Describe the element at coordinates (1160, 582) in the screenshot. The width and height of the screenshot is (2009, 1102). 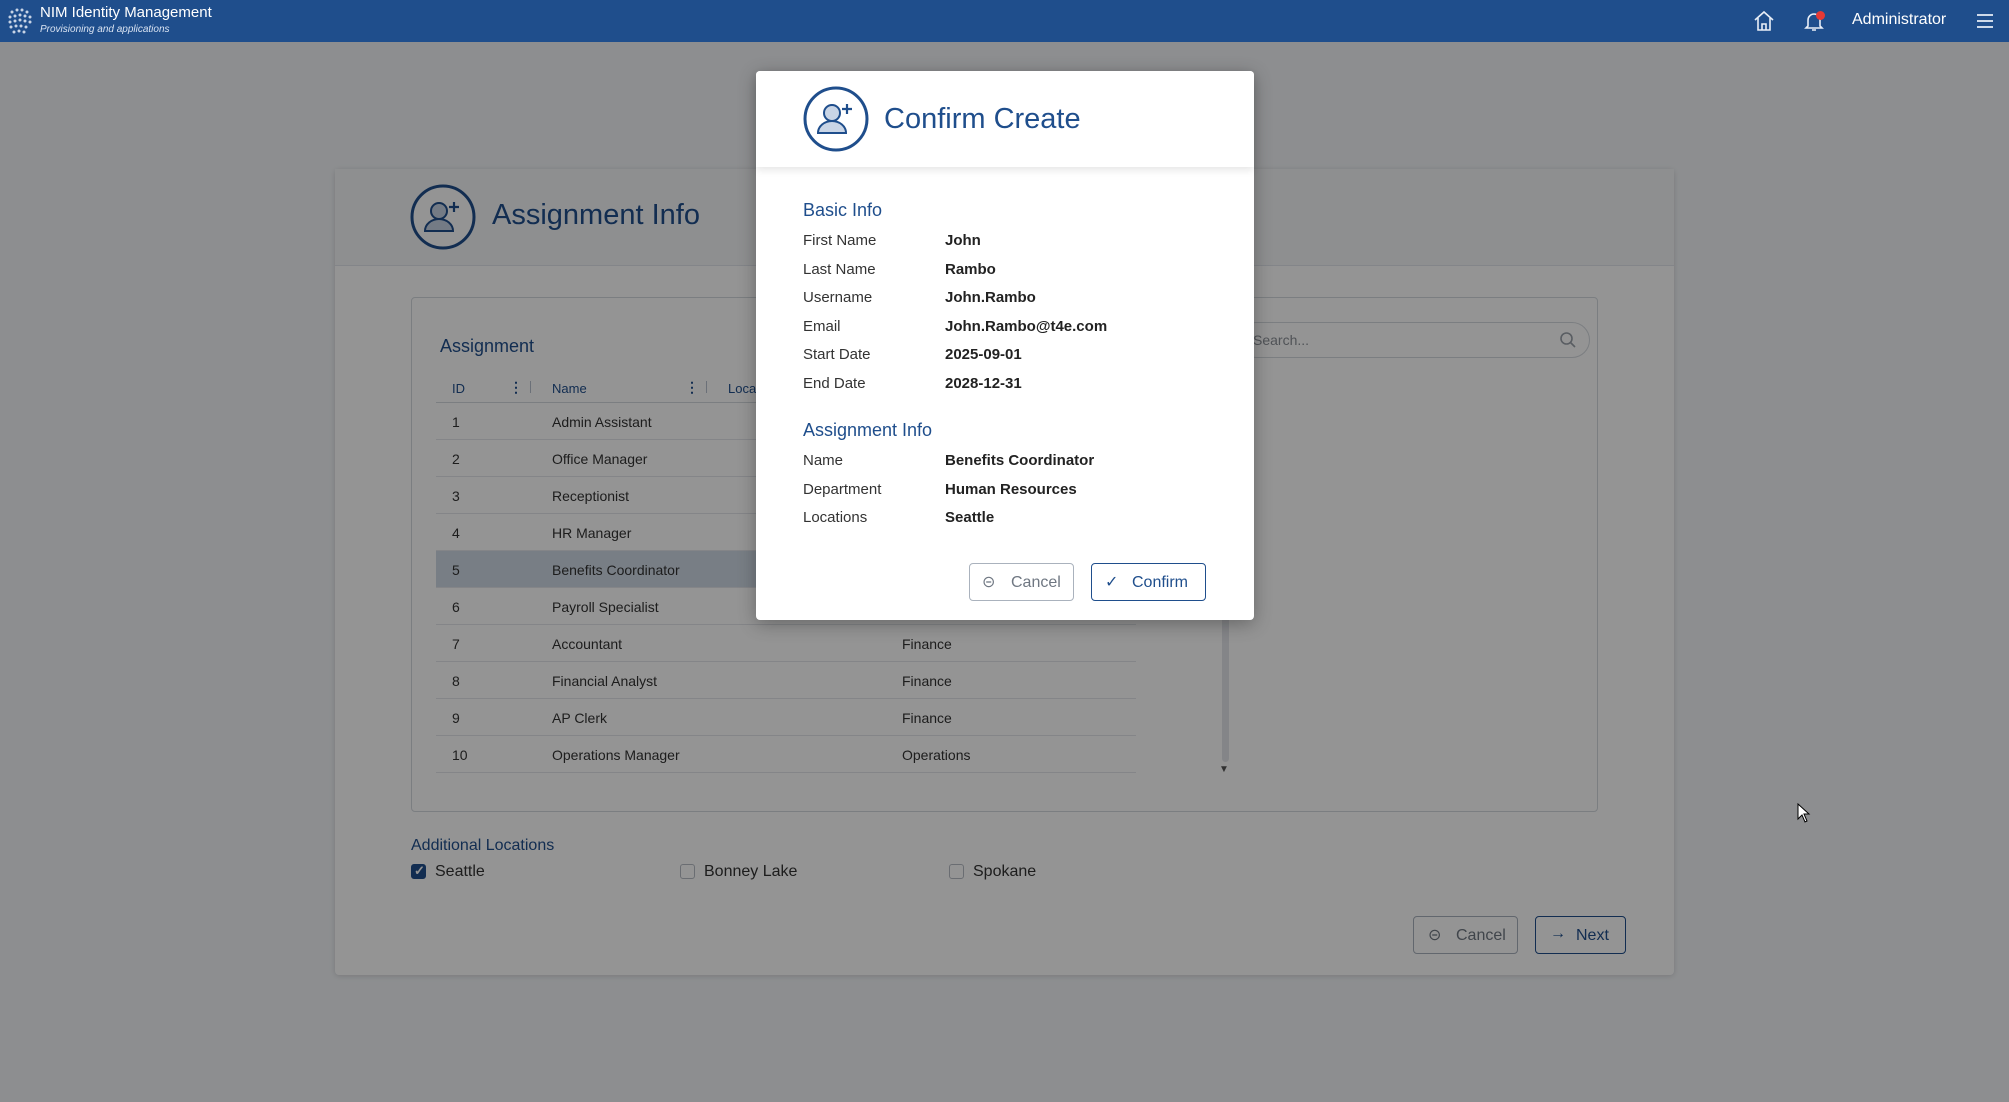
I see `confirm-button-label: Confirm` at that location.